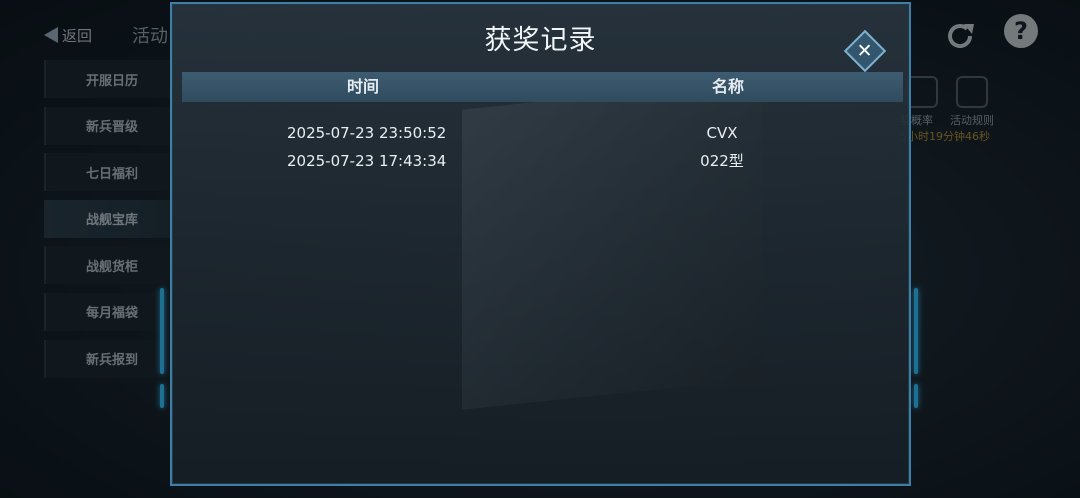 The height and width of the screenshot is (498, 1080). I want to click on row-name: 022型, so click(722, 161).